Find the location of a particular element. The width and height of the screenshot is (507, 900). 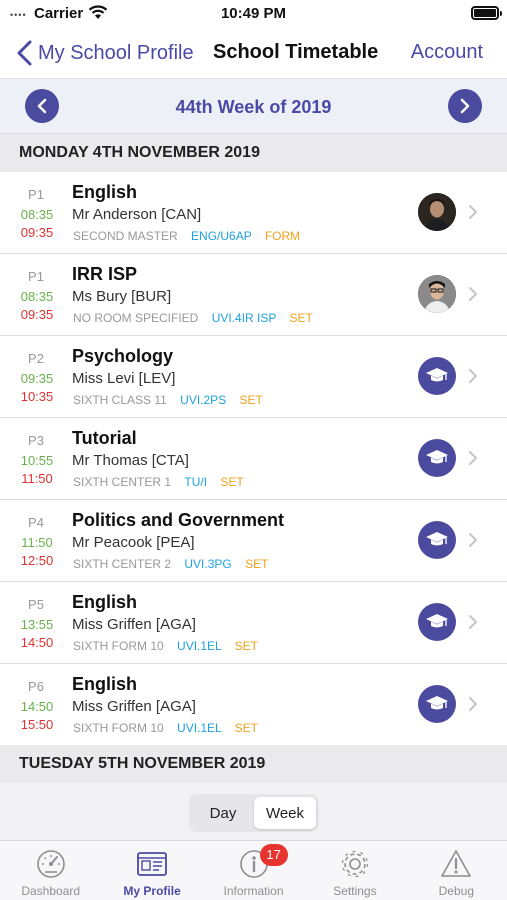

tab-label: Settings is located at coordinates (355, 891).